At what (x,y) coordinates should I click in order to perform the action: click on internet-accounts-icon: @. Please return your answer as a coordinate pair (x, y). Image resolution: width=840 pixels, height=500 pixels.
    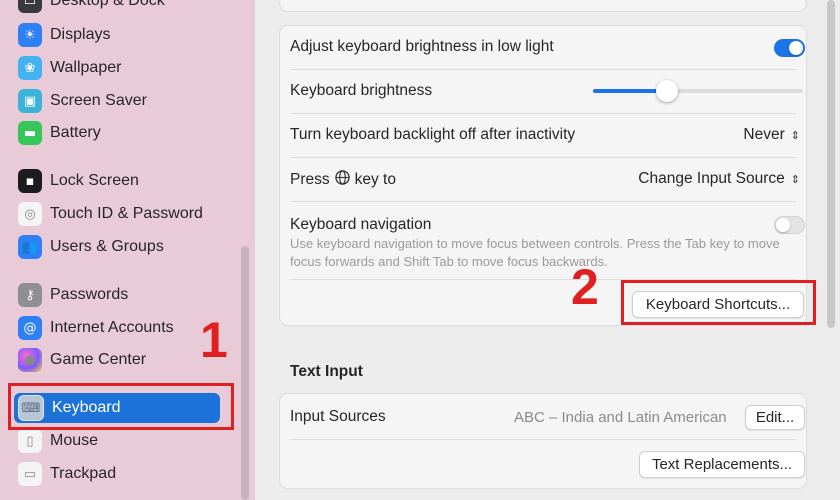
    Looking at the image, I should click on (30, 328).